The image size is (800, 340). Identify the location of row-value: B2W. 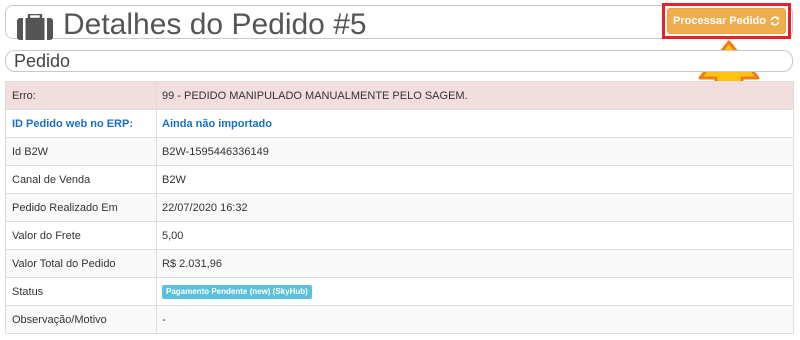
(475, 179).